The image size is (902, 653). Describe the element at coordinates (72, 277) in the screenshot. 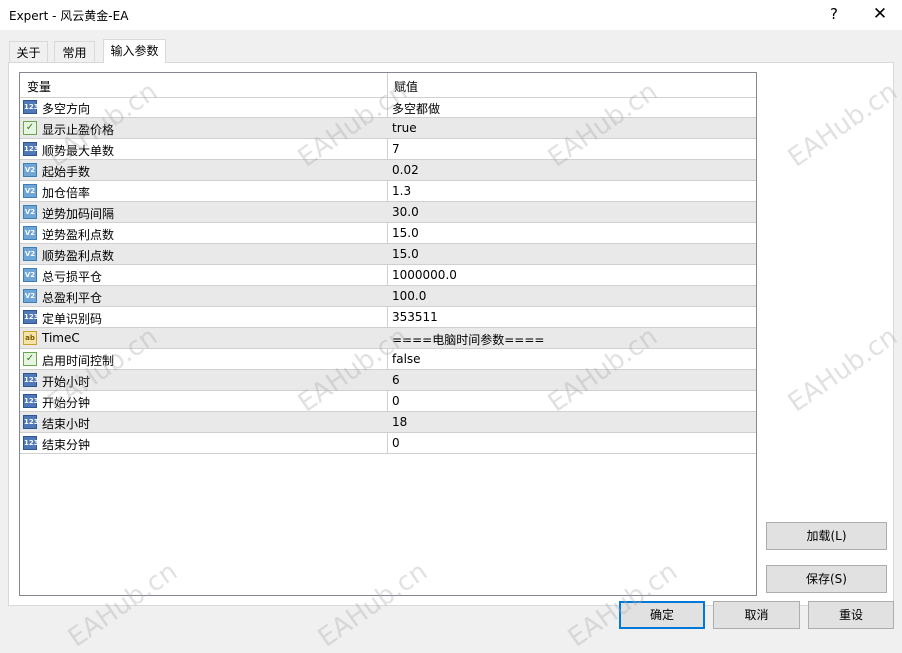

I see `parameter-name: 总亏损平仓` at that location.